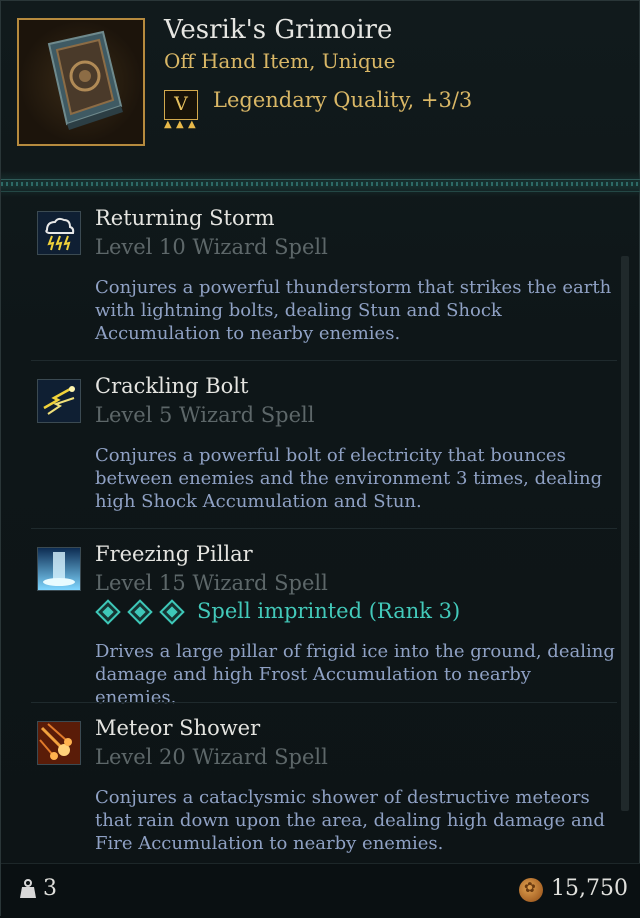 This screenshot has width=640, height=918. I want to click on item-title: Vesrik's Grimoire, so click(278, 30).